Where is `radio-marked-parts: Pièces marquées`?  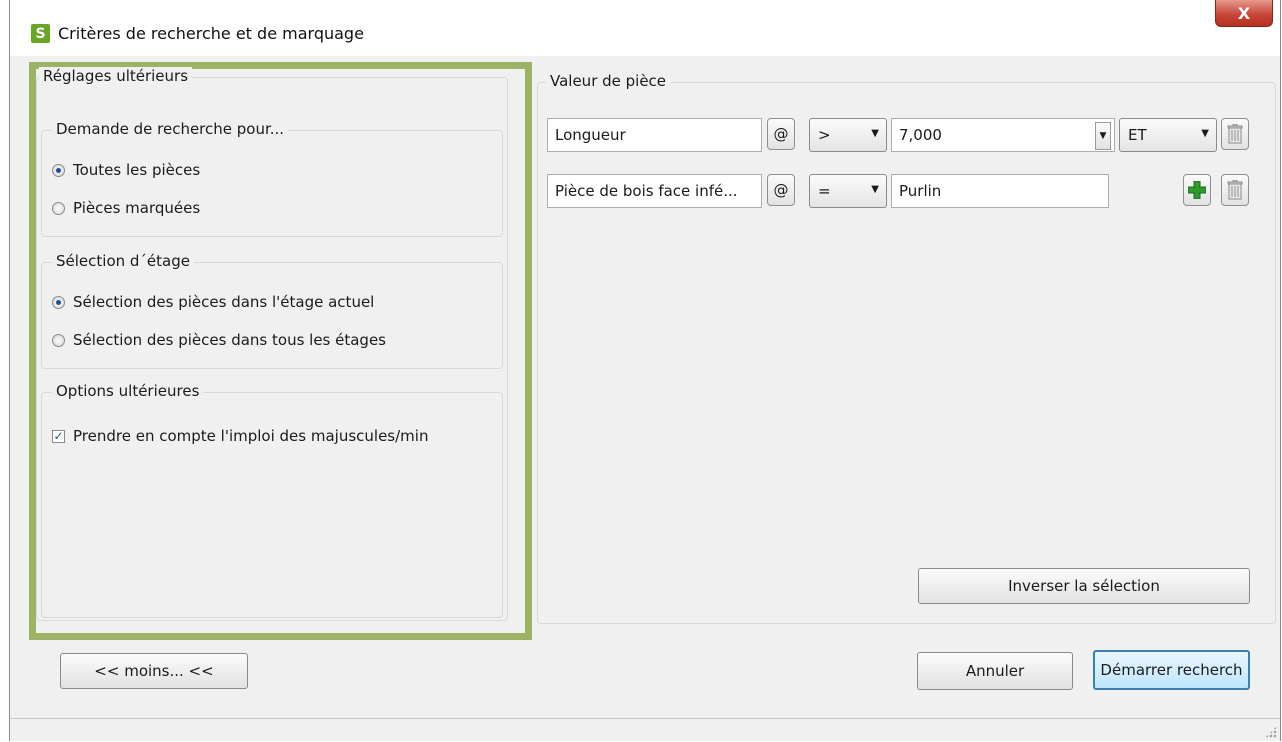
radio-marked-parts: Pièces marquées is located at coordinates (126, 208).